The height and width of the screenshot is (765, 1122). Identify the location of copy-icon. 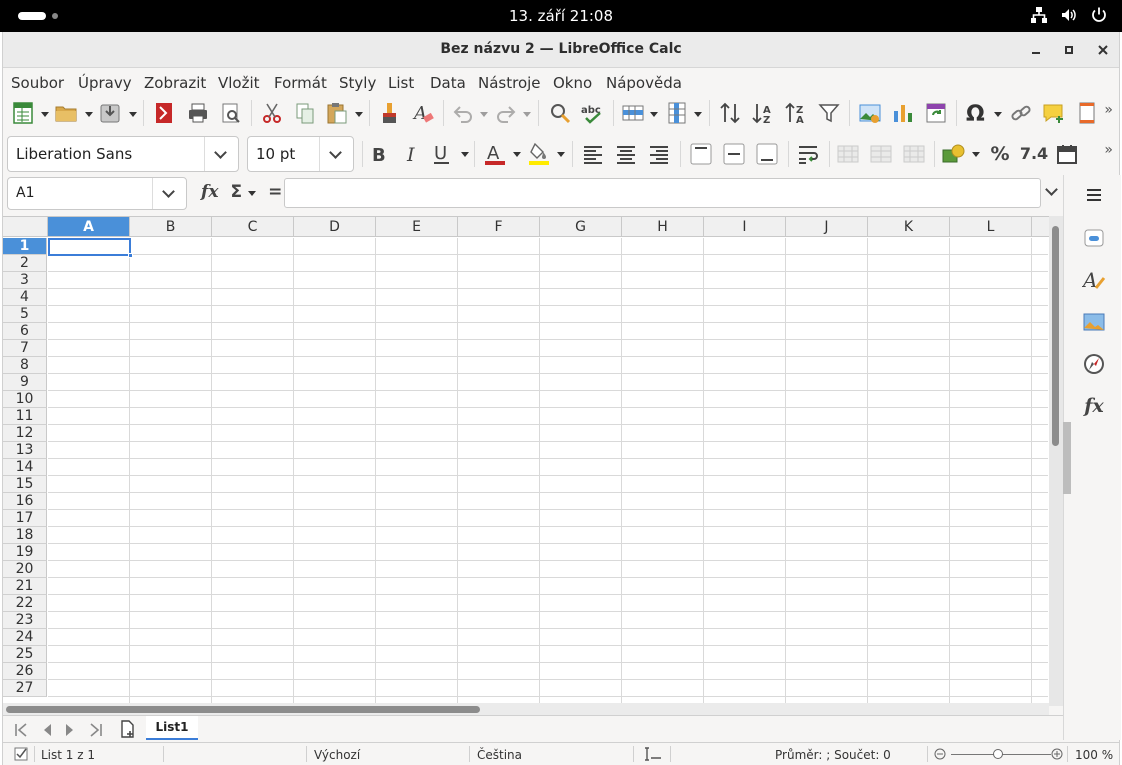
(305, 113).